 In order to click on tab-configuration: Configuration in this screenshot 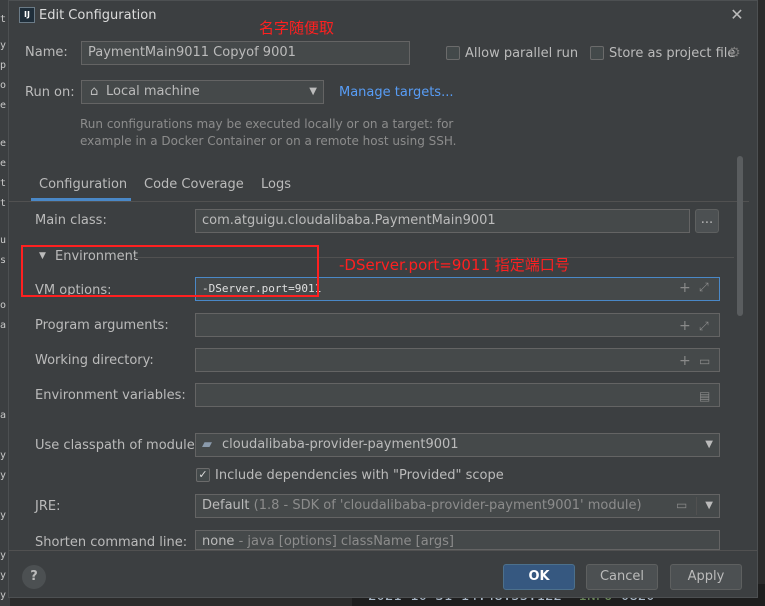, I will do `click(83, 184)`.